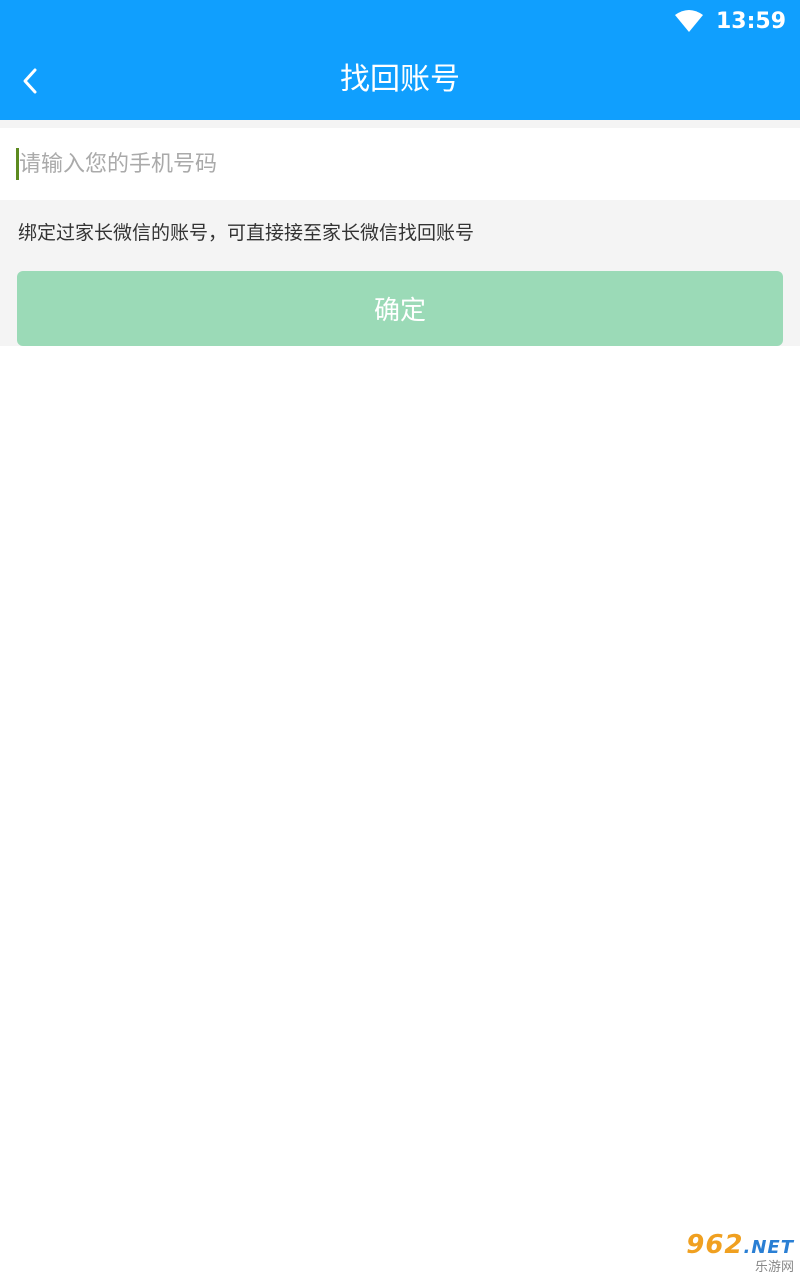 This screenshot has width=800, height=1280. What do you see at coordinates (740, 1244) in the screenshot?
I see `watermark-logo: 962.NET` at bounding box center [740, 1244].